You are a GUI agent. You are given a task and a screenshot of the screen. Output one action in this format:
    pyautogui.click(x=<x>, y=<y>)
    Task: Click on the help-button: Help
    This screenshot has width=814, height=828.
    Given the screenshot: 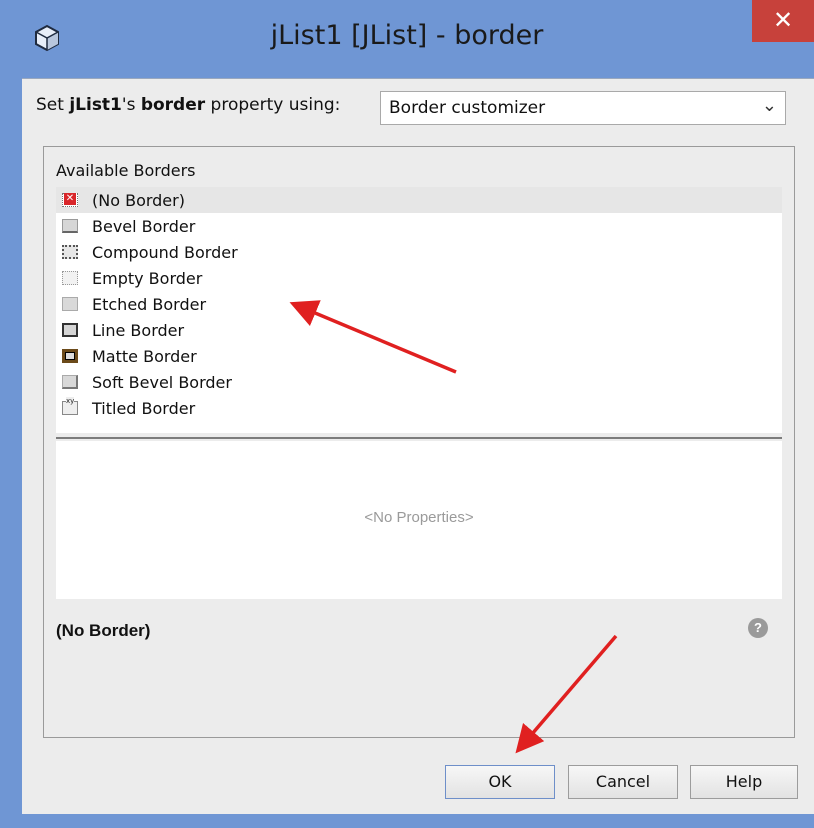 What is the action you would take?
    pyautogui.click(x=744, y=782)
    